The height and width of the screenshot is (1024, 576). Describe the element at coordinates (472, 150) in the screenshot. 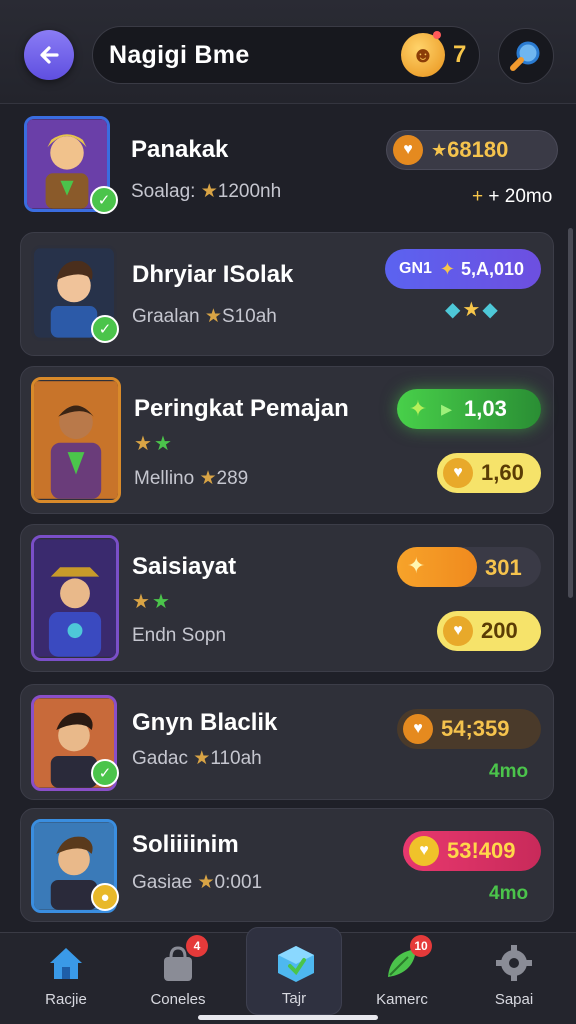

I see `score-badge: ♥ ★ 68180` at that location.